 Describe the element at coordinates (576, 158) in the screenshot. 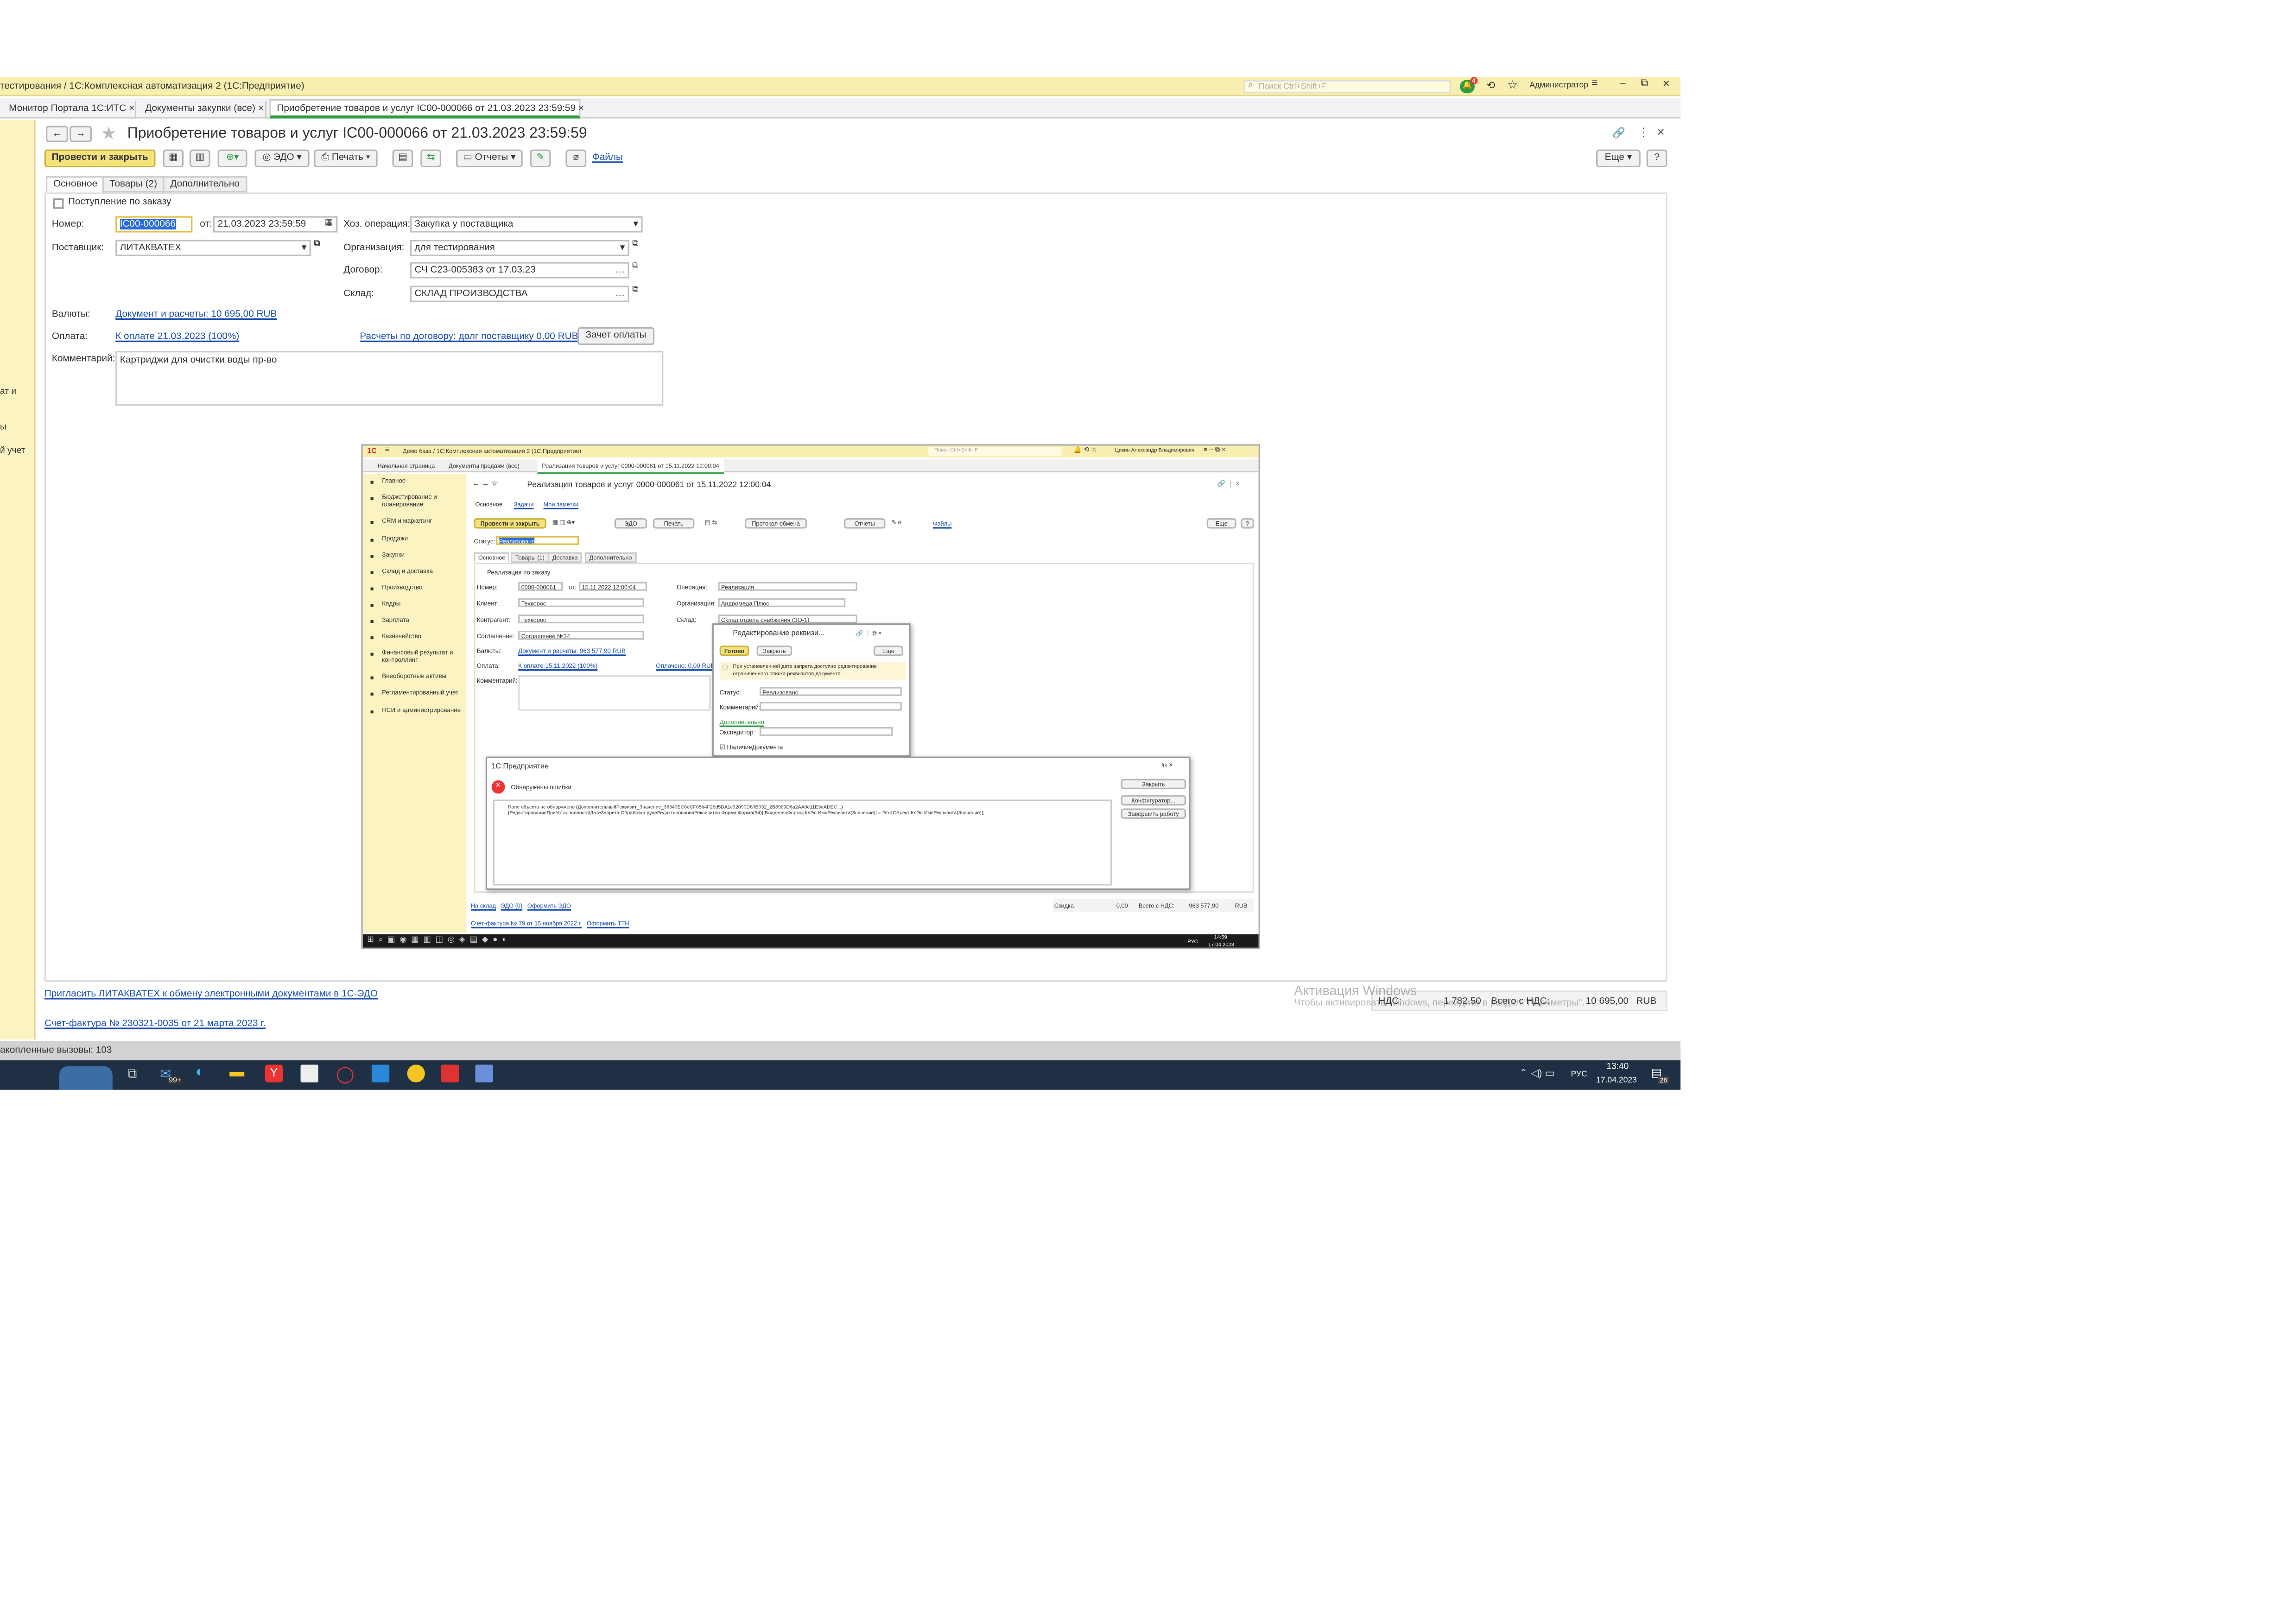

I see `attach-icon: ⌀` at that location.